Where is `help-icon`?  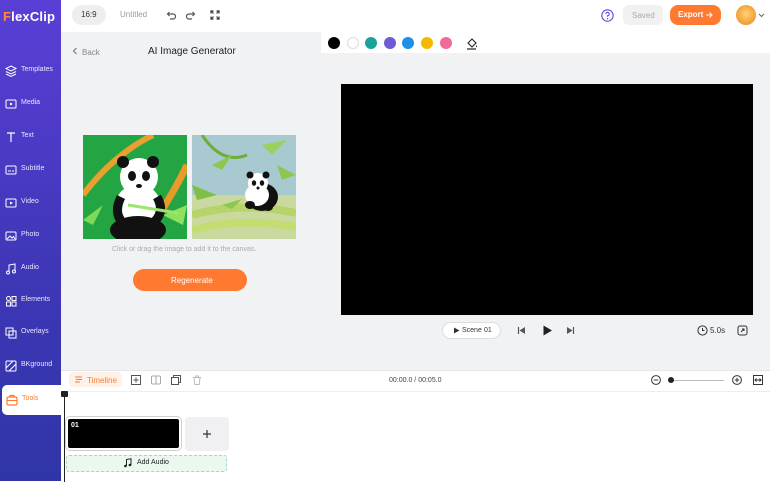 help-icon is located at coordinates (607, 15).